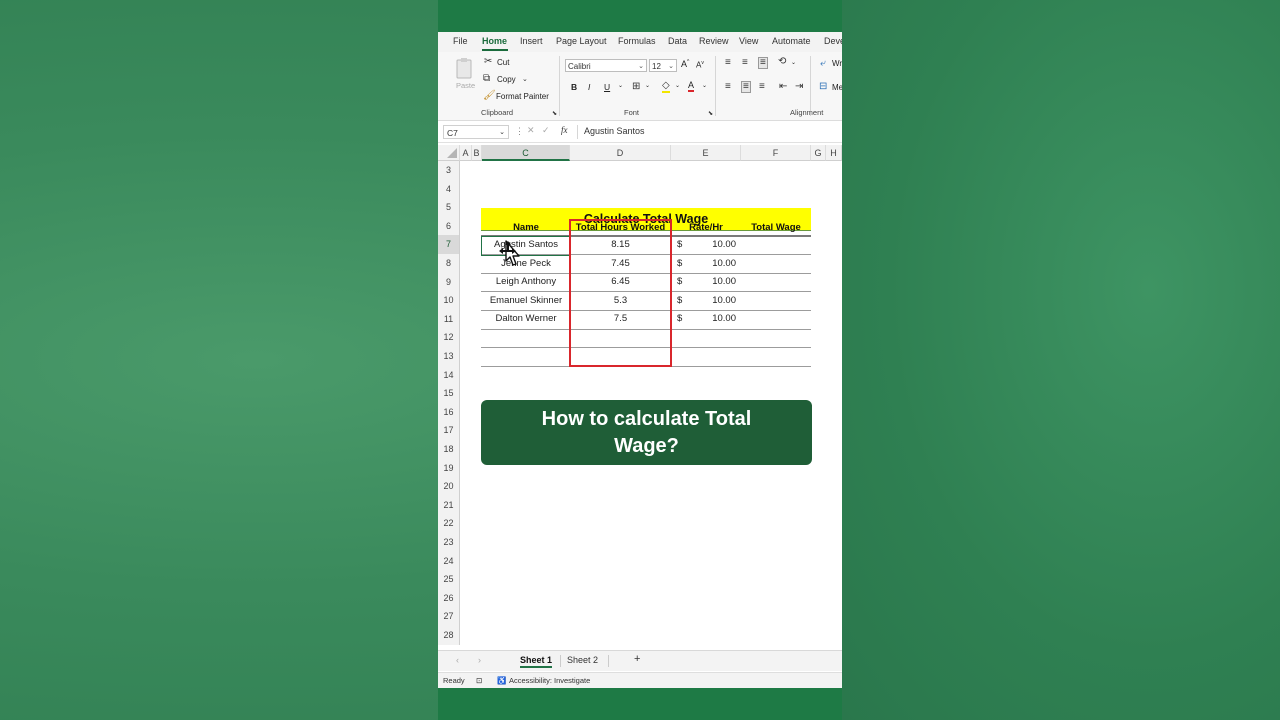 The height and width of the screenshot is (720, 1280). Describe the element at coordinates (714, 41) in the screenshot. I see `tab-review: Review` at that location.